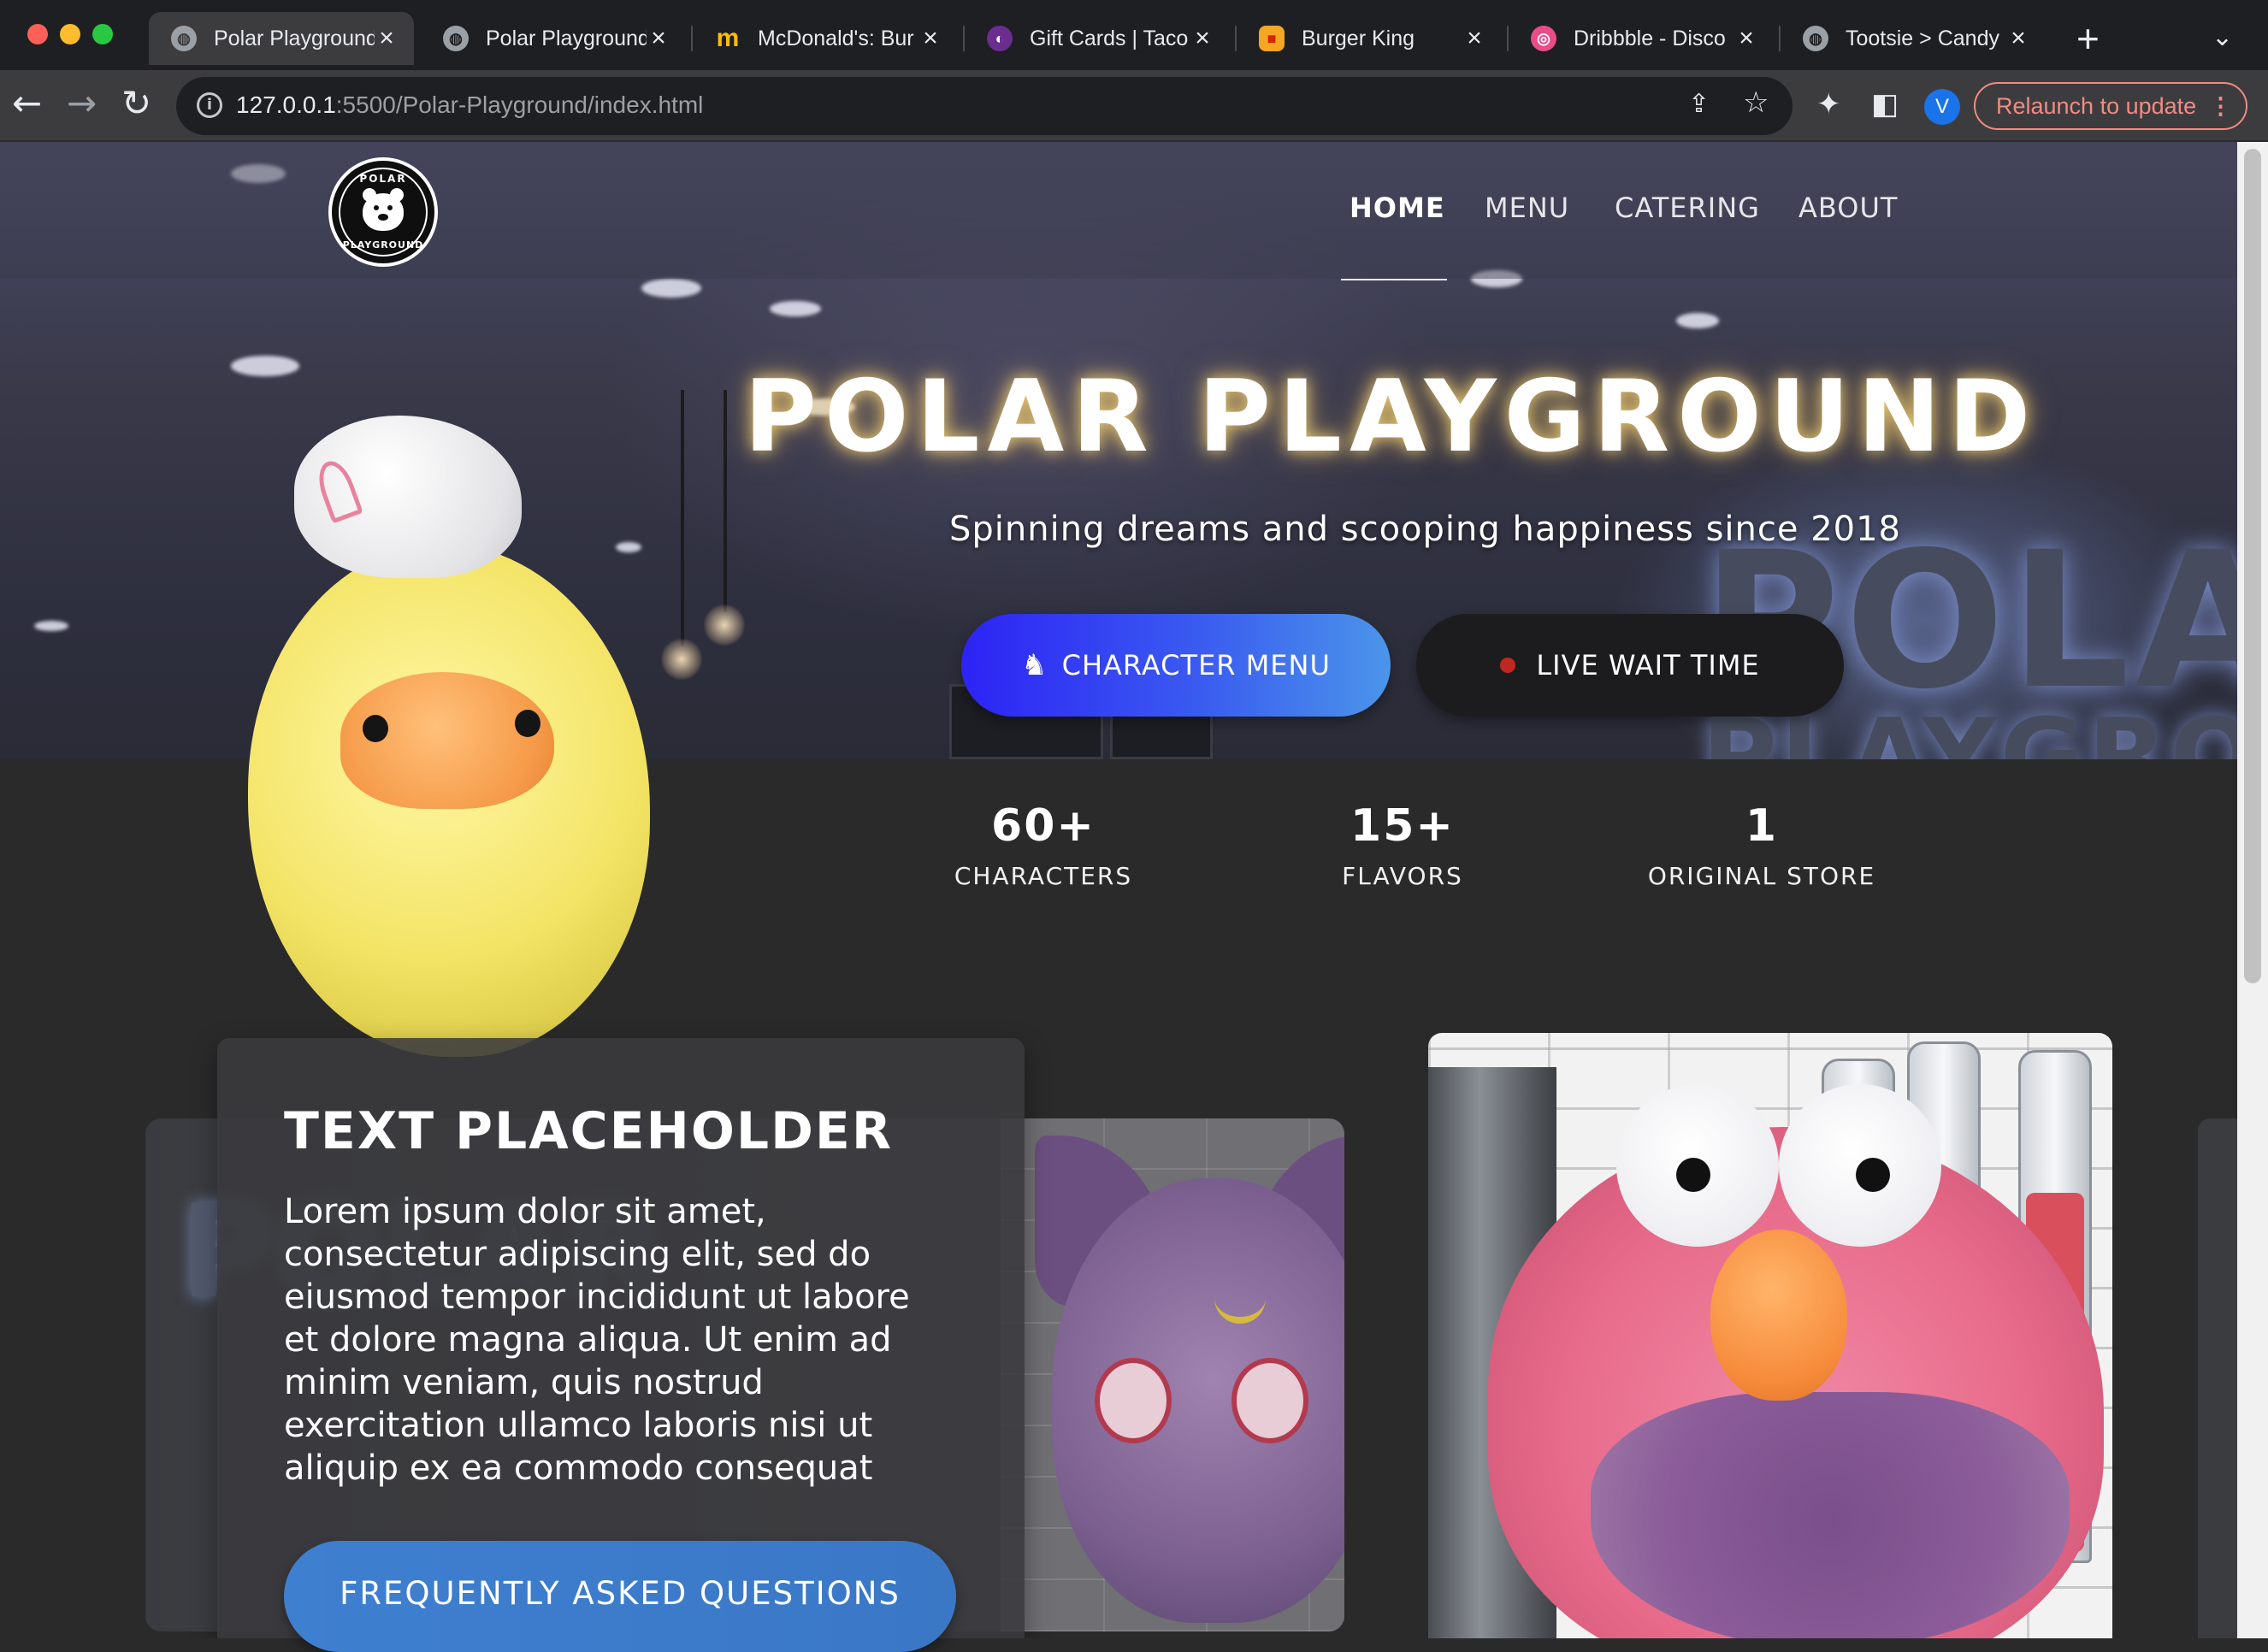 The image size is (2268, 1652). What do you see at coordinates (1394, 279) in the screenshot?
I see `nav-active-underline` at bounding box center [1394, 279].